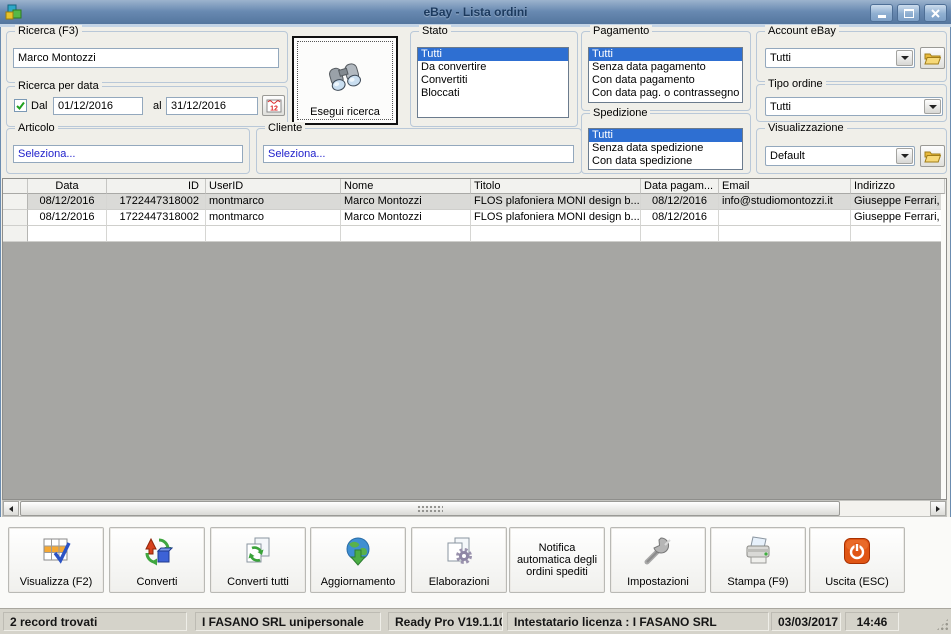 The width and height of the screenshot is (951, 634). I want to click on binoculars-icon, so click(345, 78).